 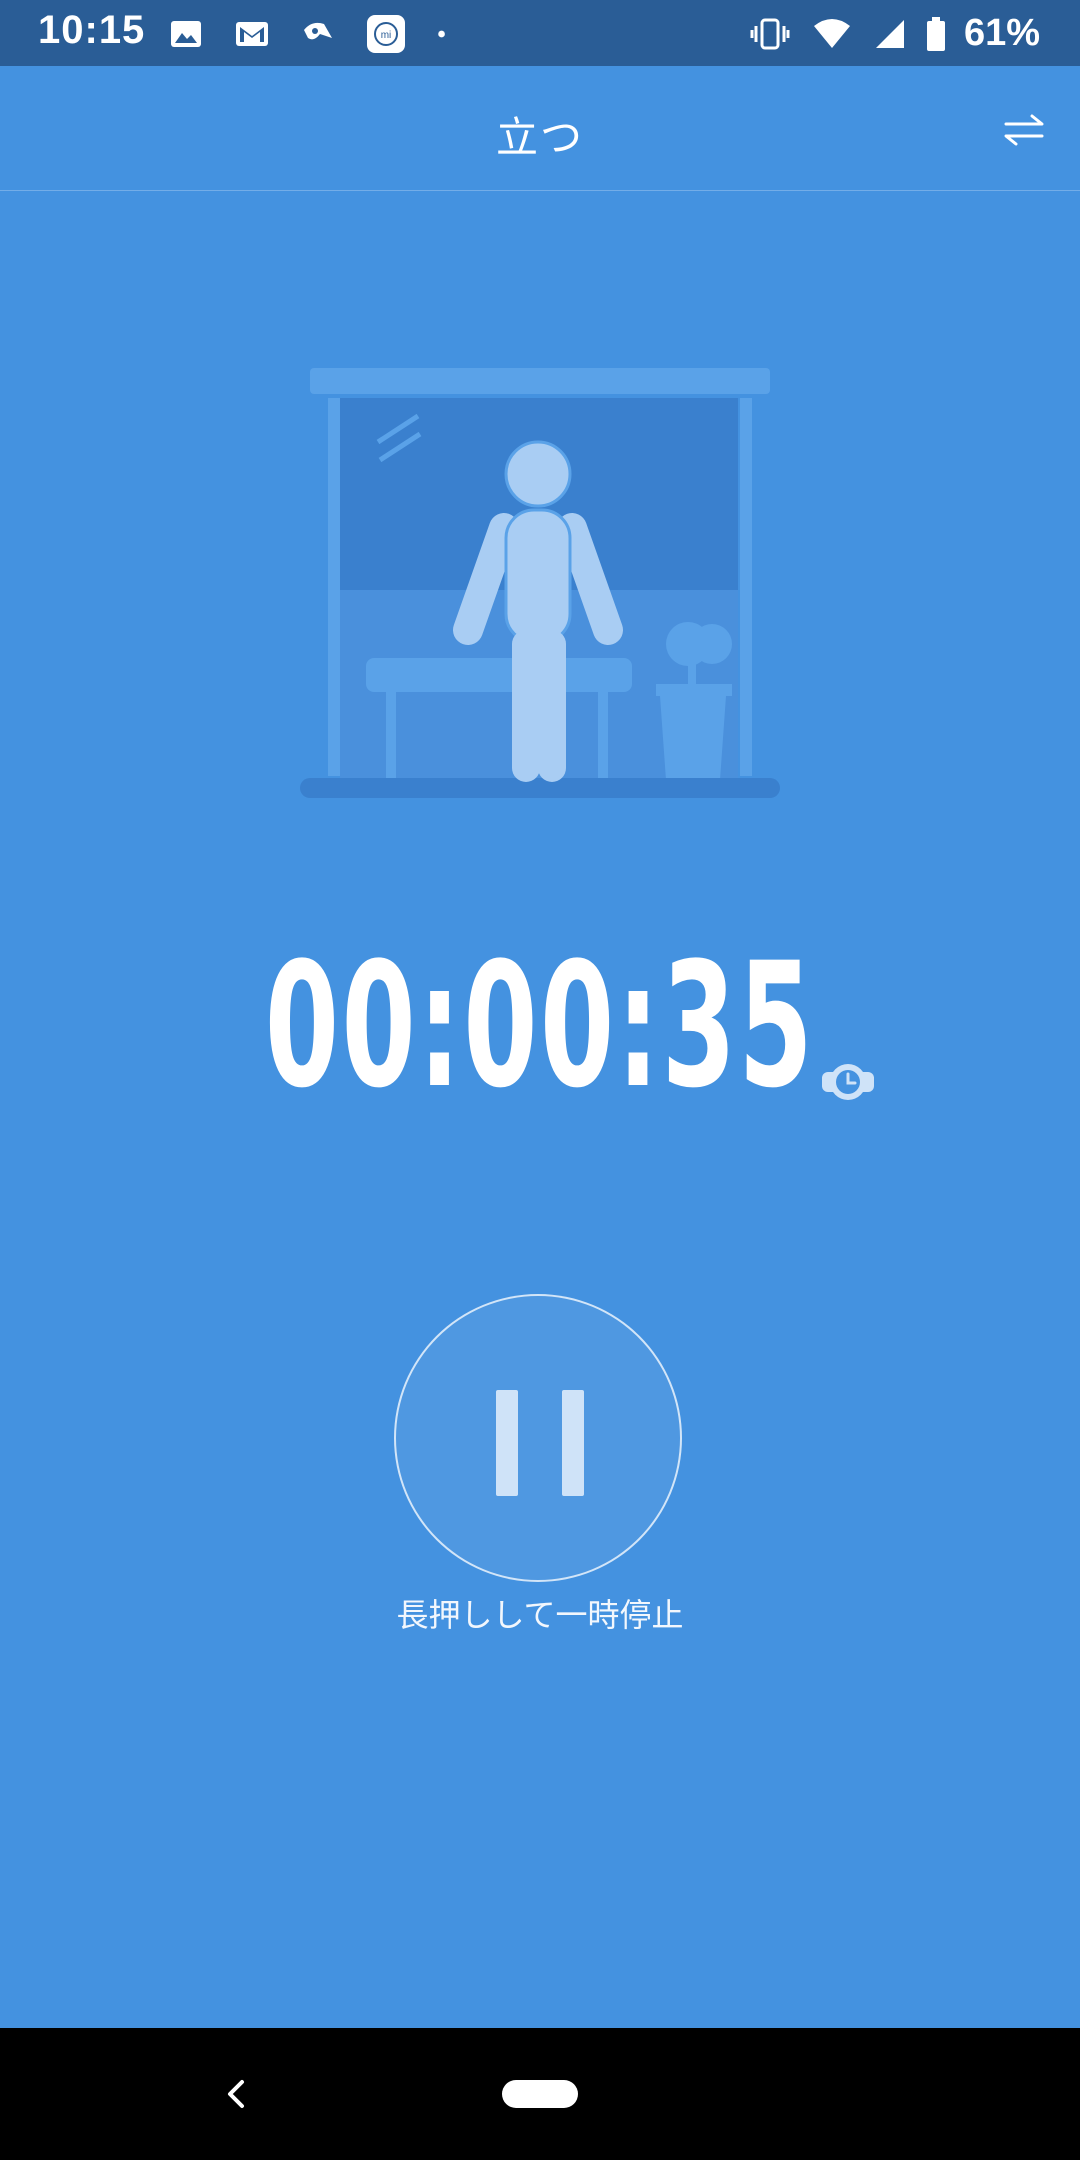 I want to click on pause-icon-bar, so click(x=573, y=1443).